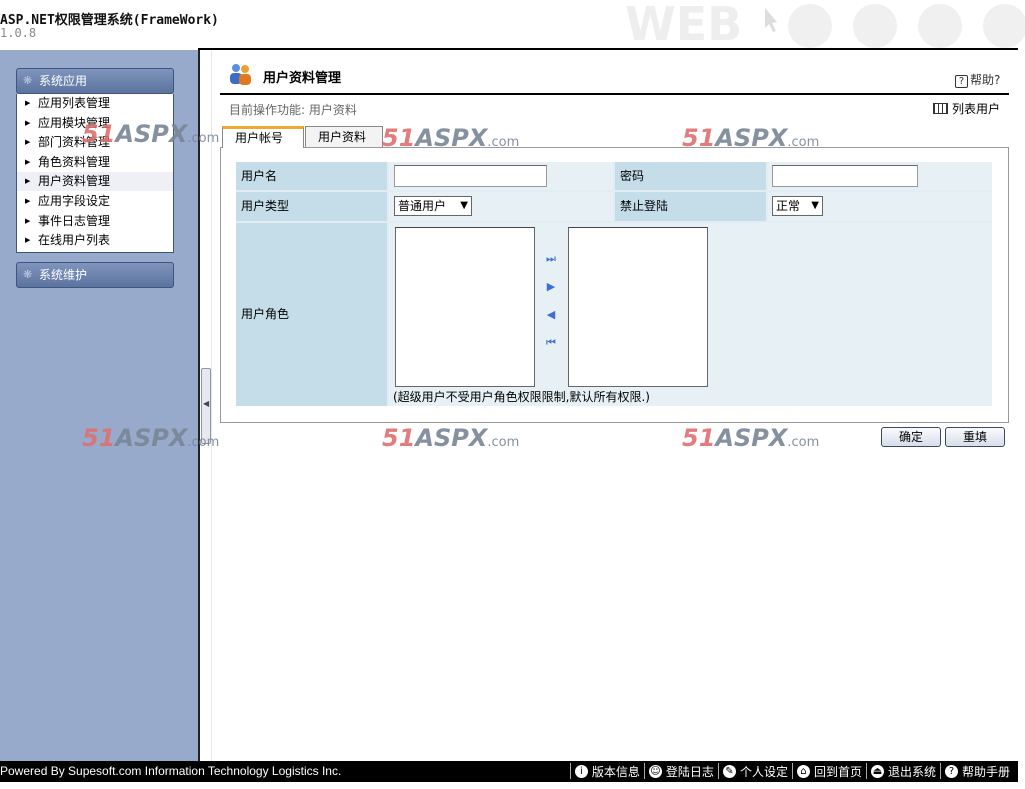 This screenshot has height=789, width=1025. I want to click on info-icon: i, so click(581, 771).